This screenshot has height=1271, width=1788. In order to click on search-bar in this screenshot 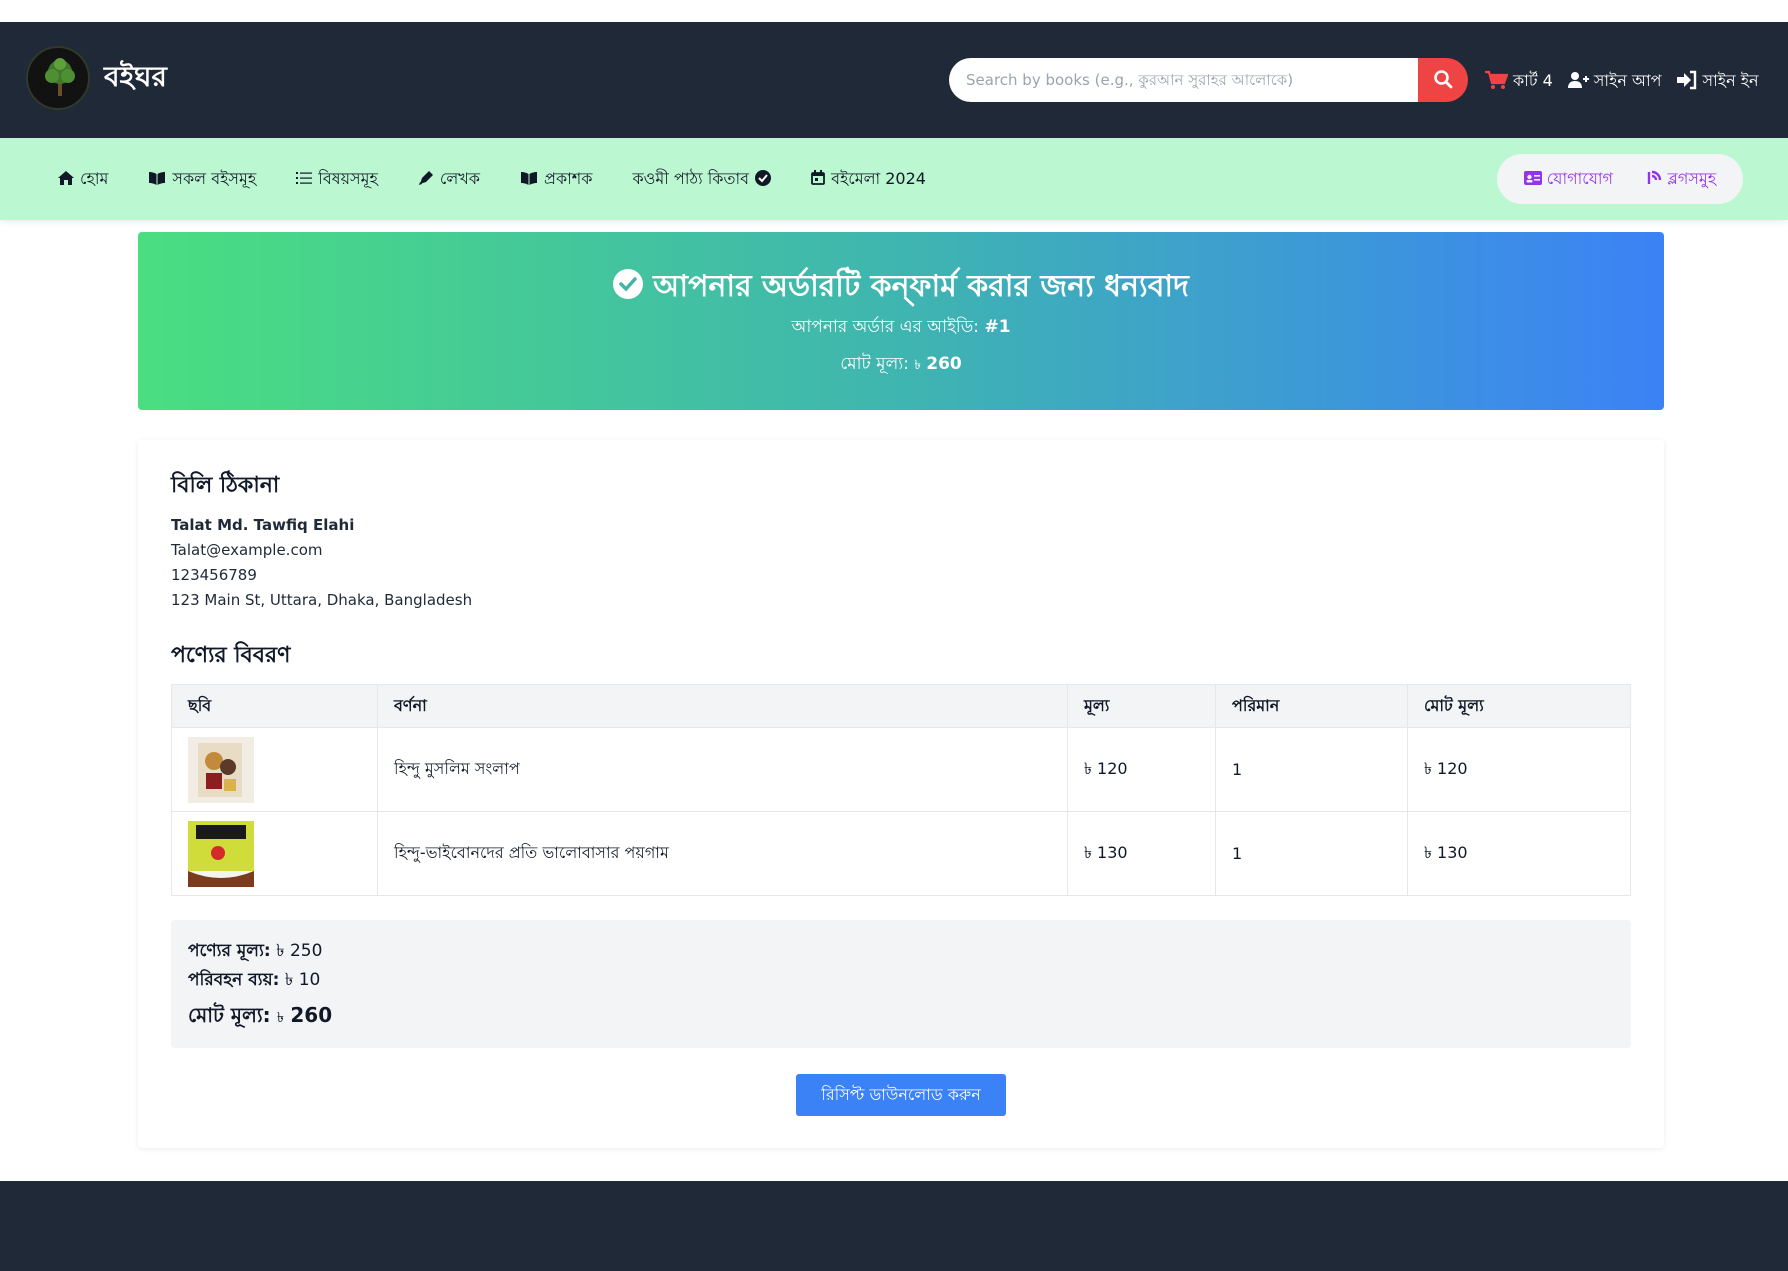, I will do `click(1208, 80)`.